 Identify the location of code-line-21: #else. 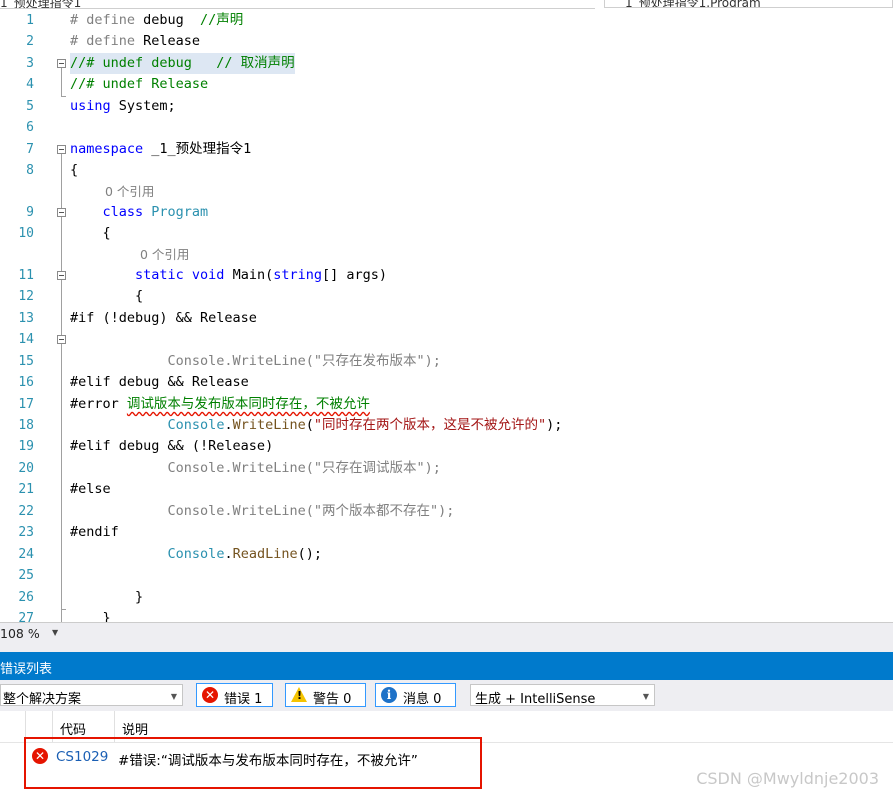
(90, 489).